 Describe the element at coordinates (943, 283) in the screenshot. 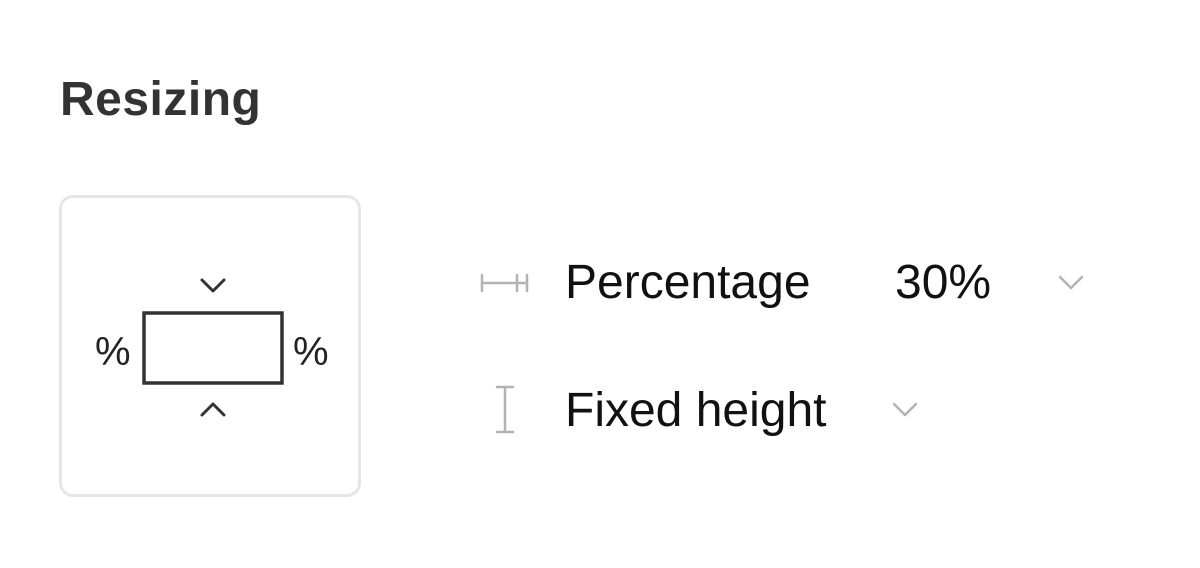

I see `width-value: 30%` at that location.